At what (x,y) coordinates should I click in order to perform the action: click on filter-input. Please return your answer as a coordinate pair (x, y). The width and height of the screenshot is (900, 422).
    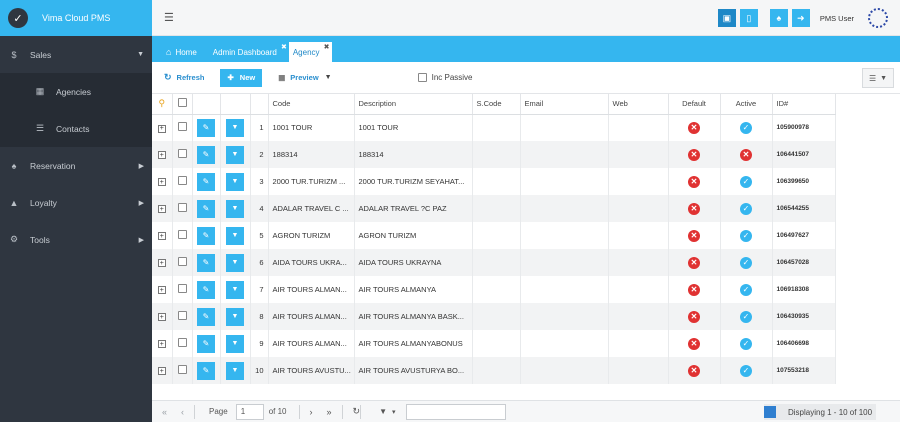
    Looking at the image, I should click on (455, 411).